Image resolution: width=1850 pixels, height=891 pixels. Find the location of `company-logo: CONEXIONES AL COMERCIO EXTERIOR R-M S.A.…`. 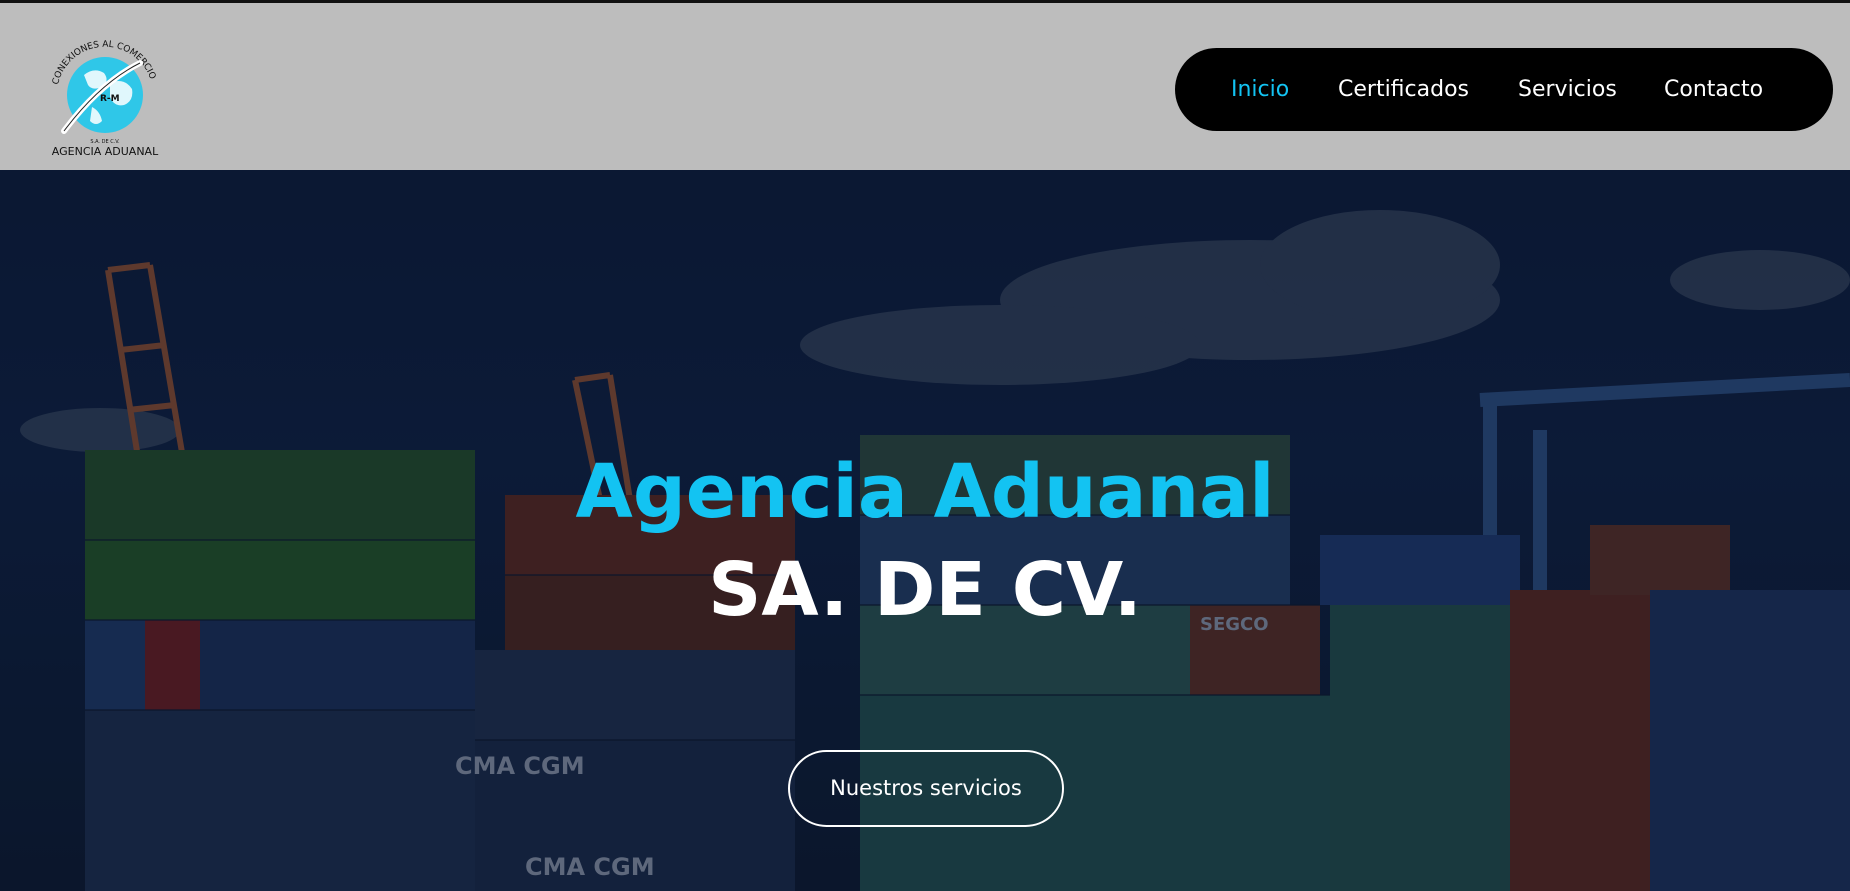

company-logo: CONEXIONES AL COMERCIO EXTERIOR R-M S.A.… is located at coordinates (105, 93).